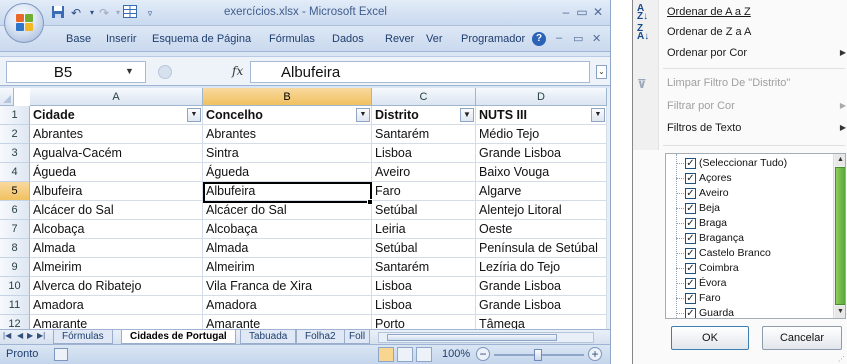 The width and height of the screenshot is (847, 364). Describe the element at coordinates (237, 71) in the screenshot. I see `insert-function-icon: fx` at that location.